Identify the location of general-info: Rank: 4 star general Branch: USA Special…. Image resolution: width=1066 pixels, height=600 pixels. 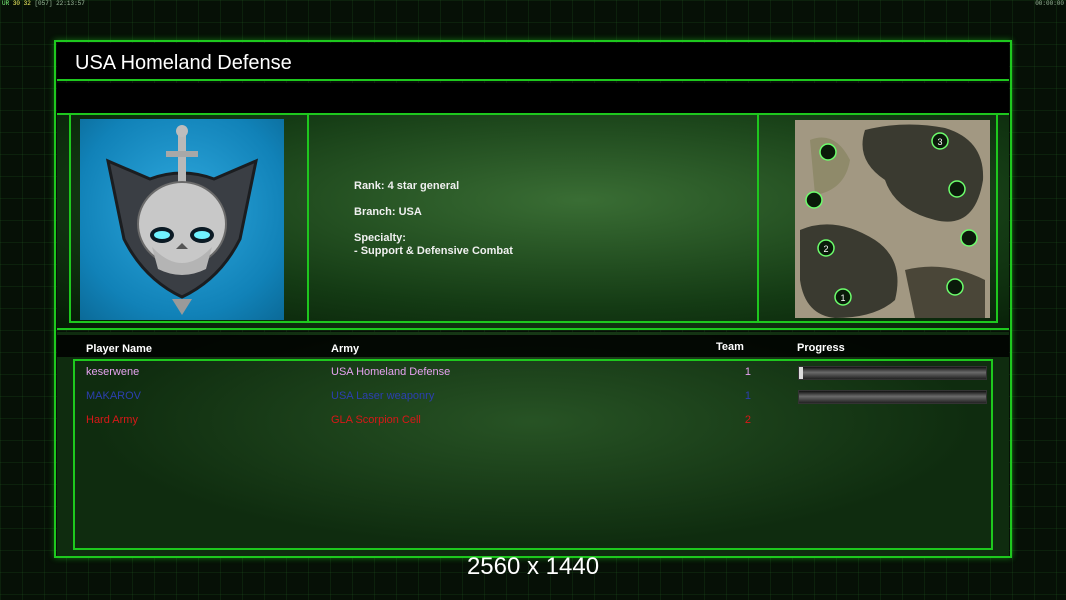
(433, 219).